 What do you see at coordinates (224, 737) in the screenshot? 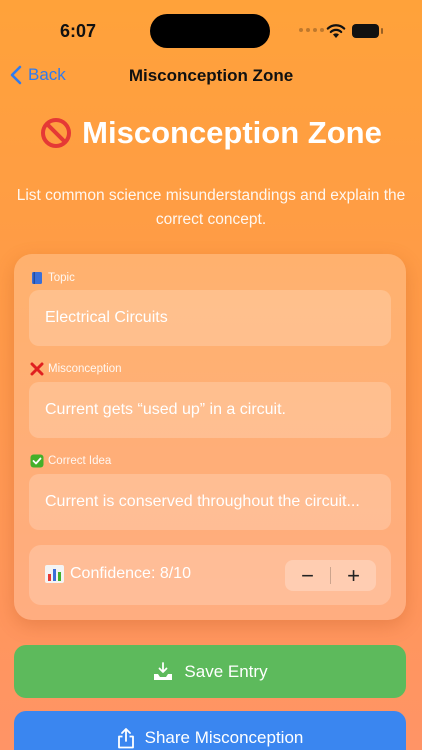
I see `share-label: Share Misconception` at bounding box center [224, 737].